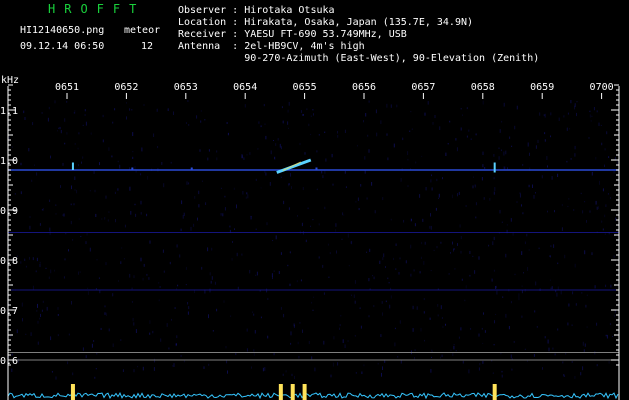  I want to click on meteor-echo, so click(316, 168).